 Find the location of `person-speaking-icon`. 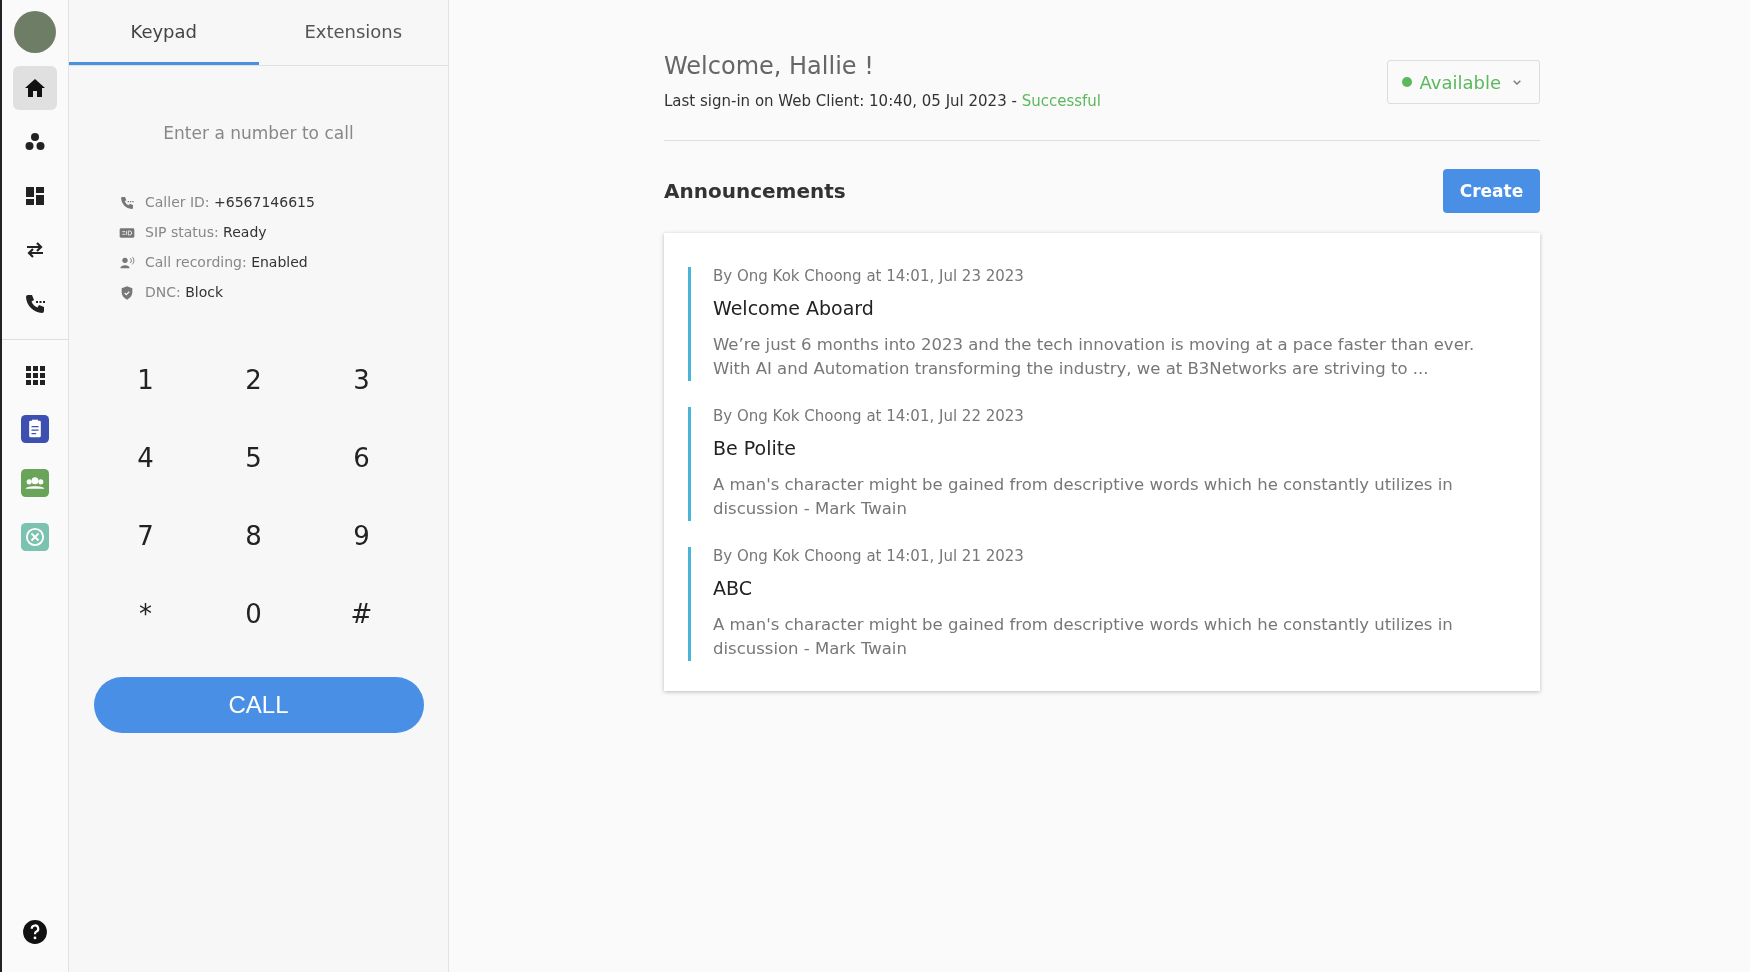

person-speaking-icon is located at coordinates (127, 262).